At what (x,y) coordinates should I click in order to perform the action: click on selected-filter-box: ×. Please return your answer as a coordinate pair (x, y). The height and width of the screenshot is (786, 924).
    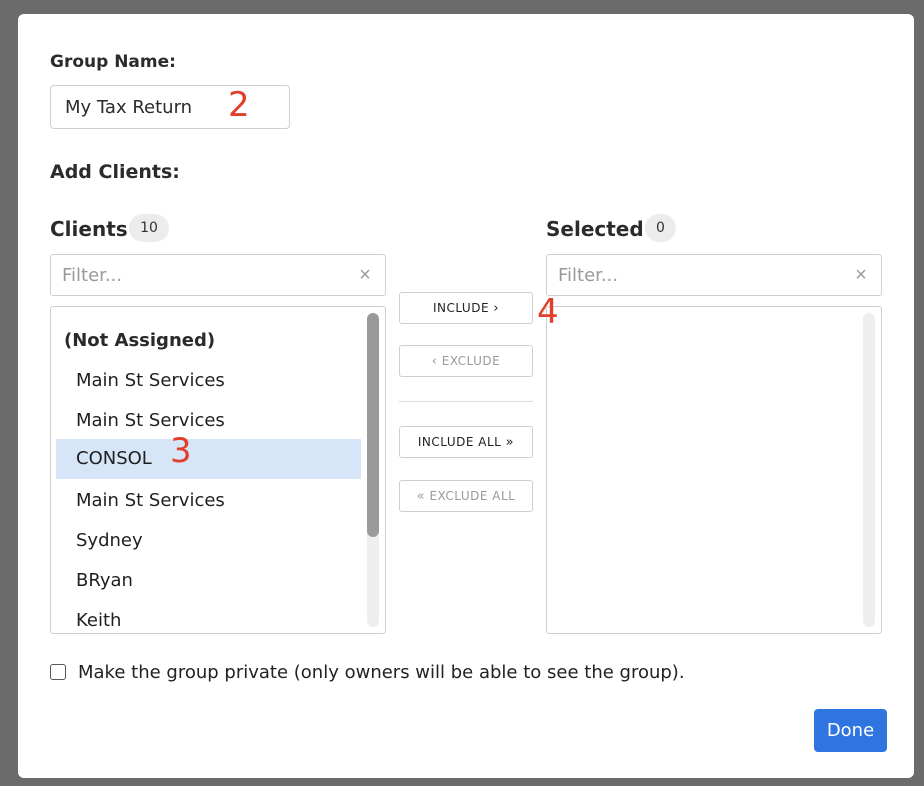
    Looking at the image, I should click on (714, 275).